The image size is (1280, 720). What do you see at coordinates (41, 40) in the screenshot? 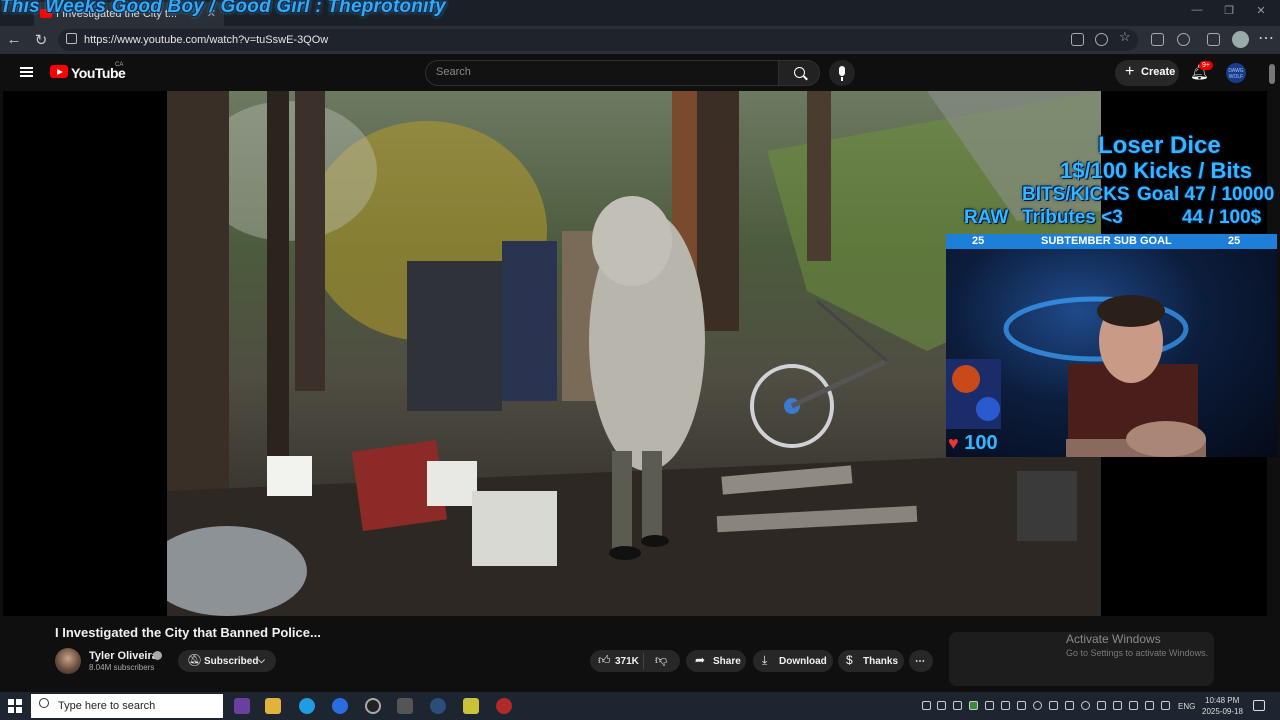
I see `refresh-icon: ↻` at bounding box center [41, 40].